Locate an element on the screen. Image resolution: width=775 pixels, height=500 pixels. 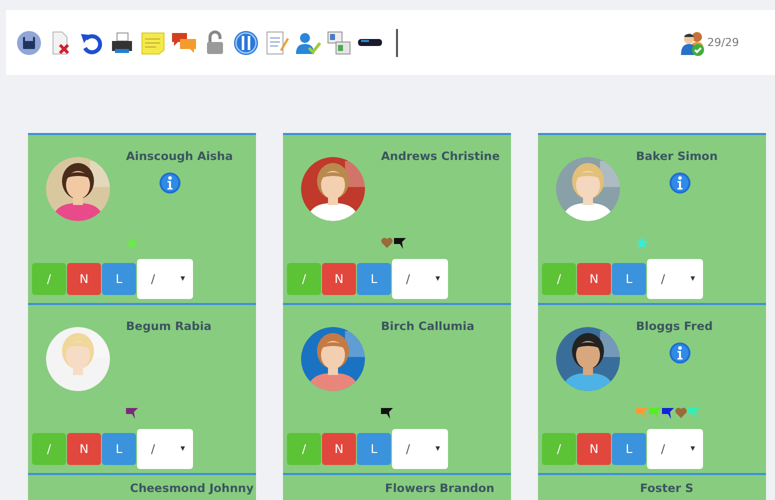
student-name: Ainscough Aisha is located at coordinates (179, 156).